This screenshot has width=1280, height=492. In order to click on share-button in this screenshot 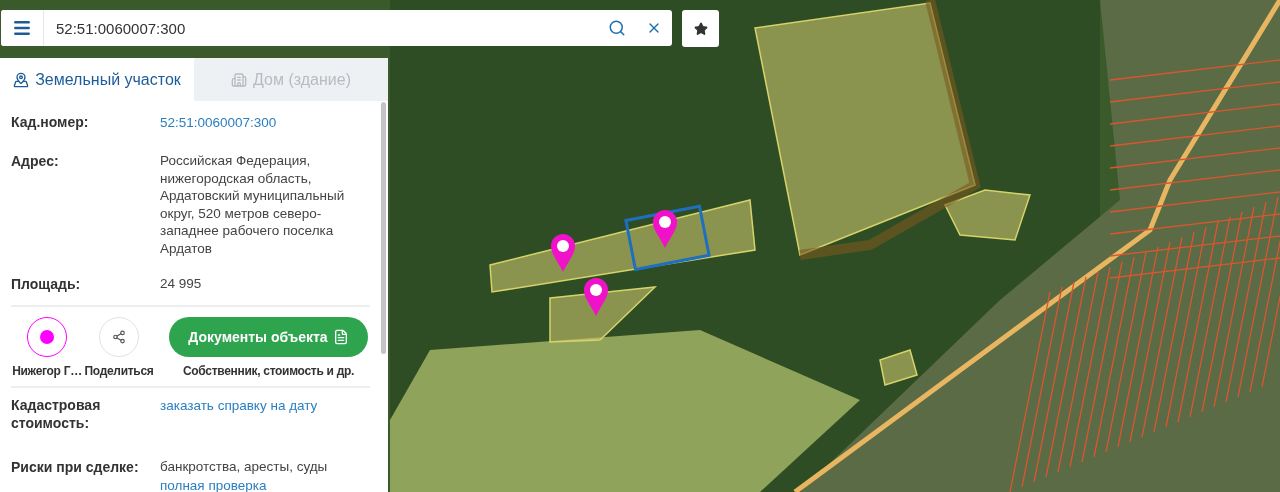, I will do `click(119, 337)`.